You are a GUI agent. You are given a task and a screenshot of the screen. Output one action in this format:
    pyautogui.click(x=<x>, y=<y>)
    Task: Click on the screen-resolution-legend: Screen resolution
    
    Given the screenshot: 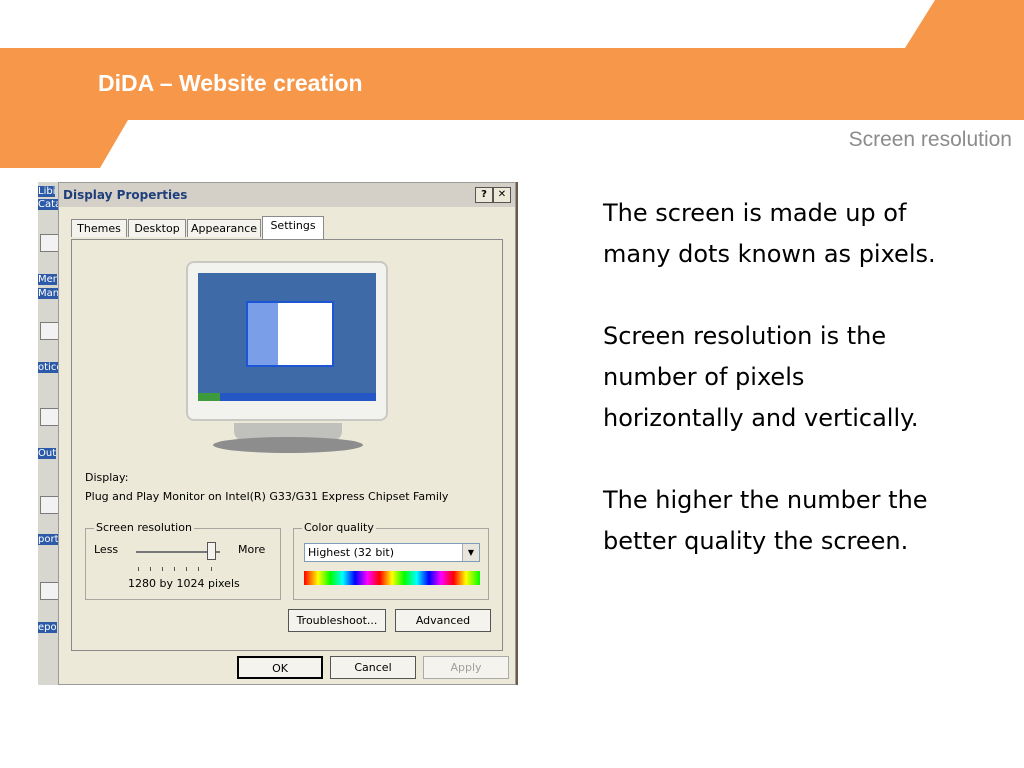 What is the action you would take?
    pyautogui.click(x=144, y=527)
    